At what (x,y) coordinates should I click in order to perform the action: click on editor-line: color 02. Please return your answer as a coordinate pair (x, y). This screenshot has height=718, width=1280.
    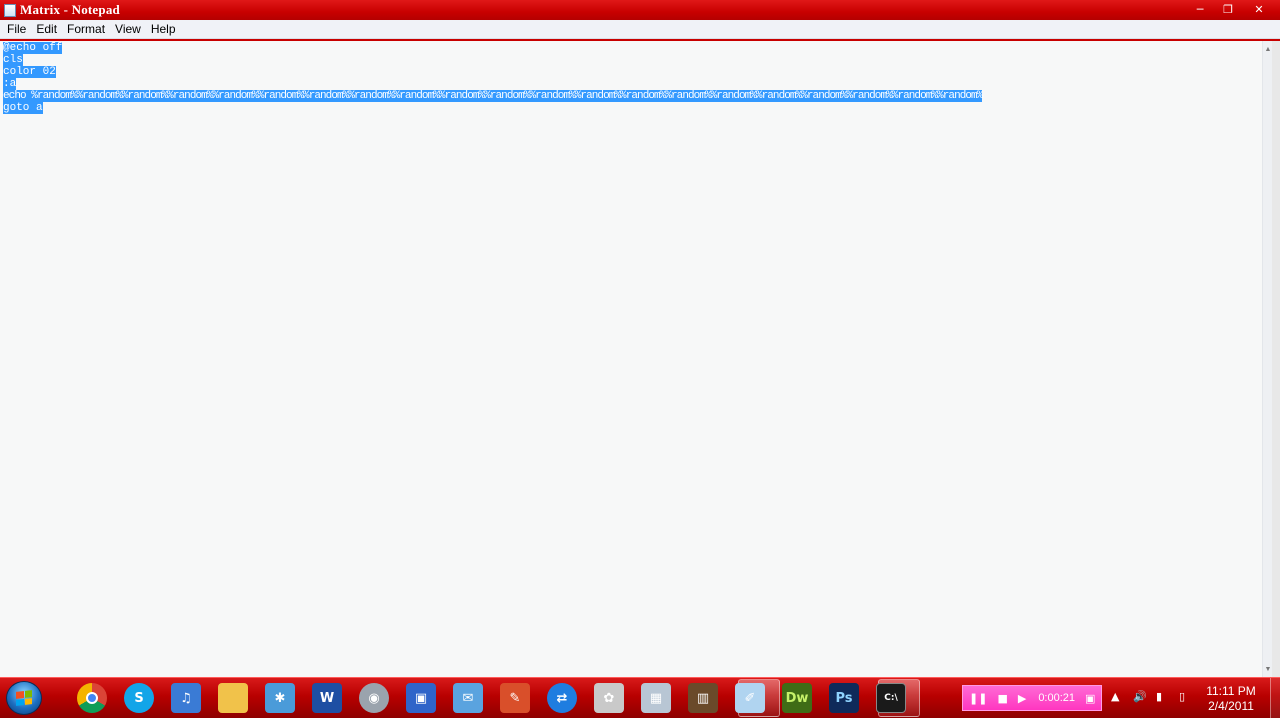
    Looking at the image, I should click on (492, 72).